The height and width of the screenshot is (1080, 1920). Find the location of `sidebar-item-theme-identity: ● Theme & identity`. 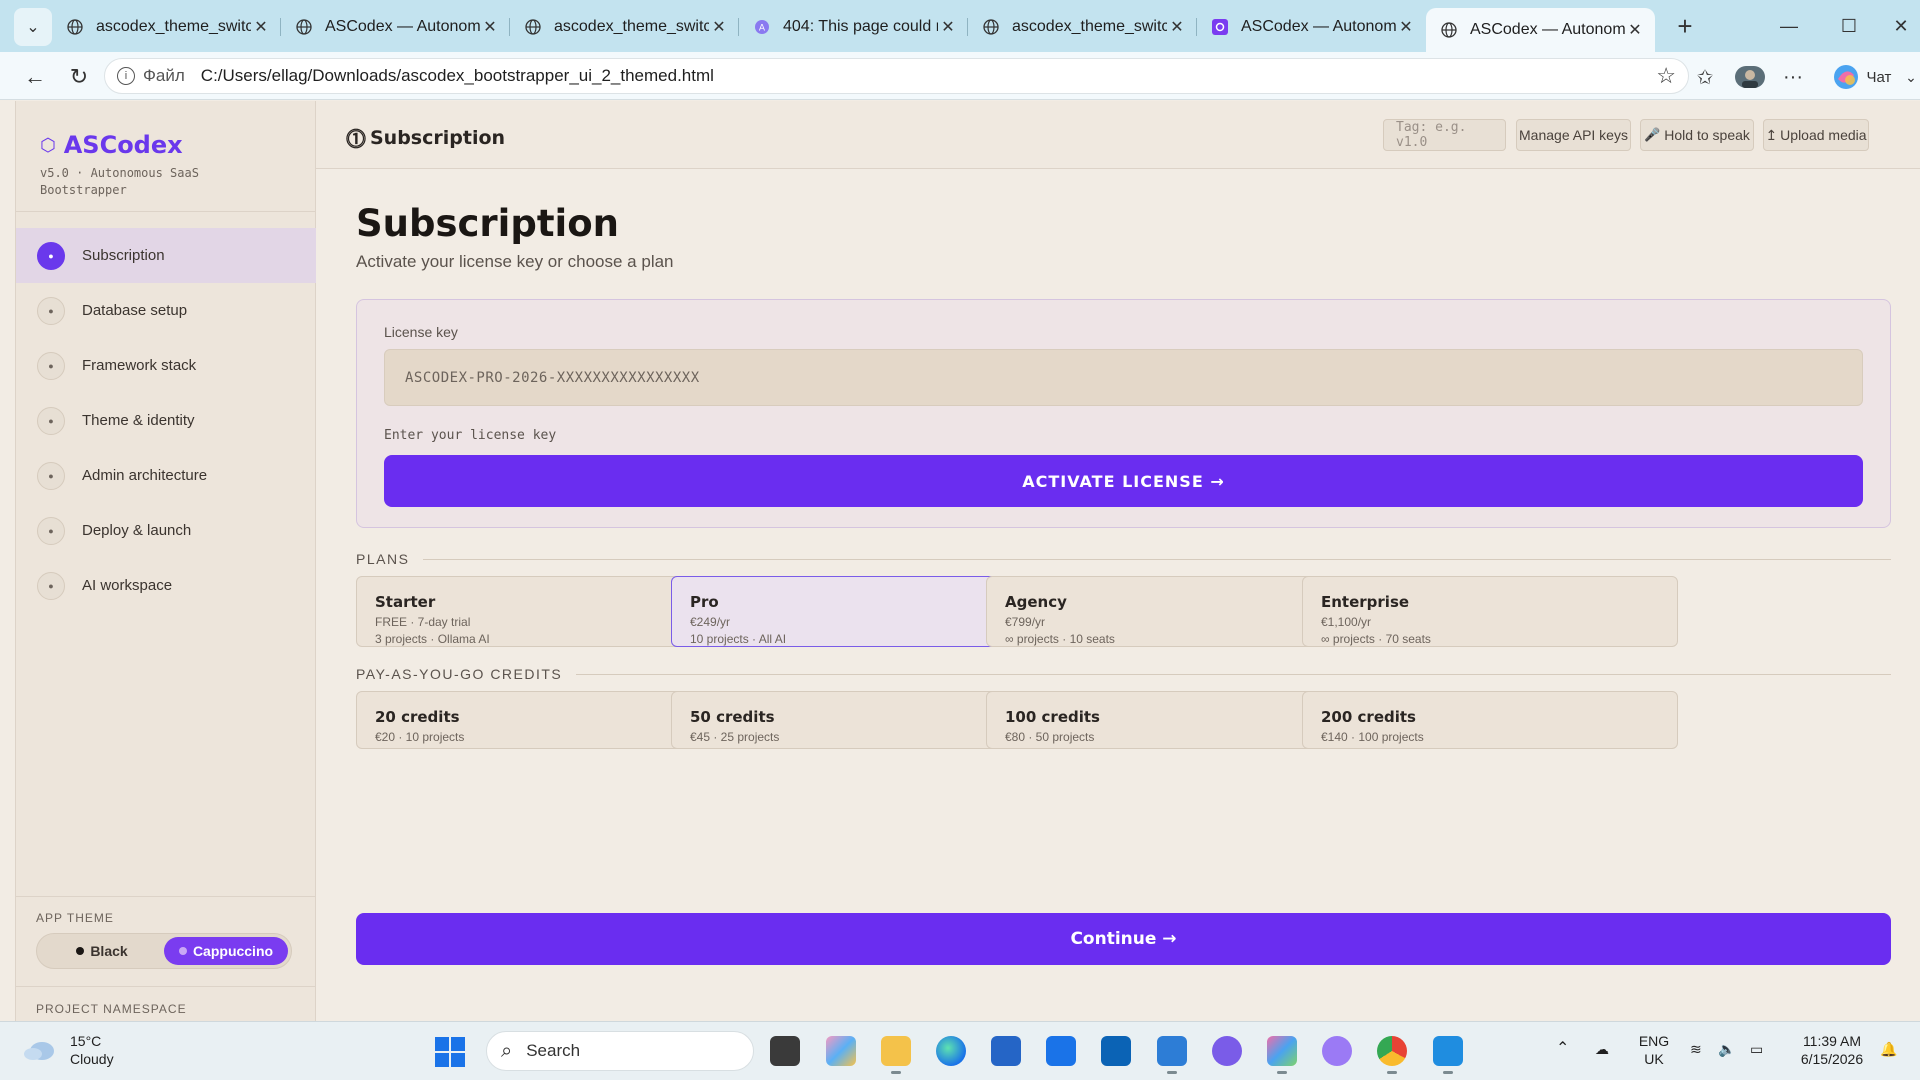

sidebar-item-theme-identity: ● Theme & identity is located at coordinates (166, 420).